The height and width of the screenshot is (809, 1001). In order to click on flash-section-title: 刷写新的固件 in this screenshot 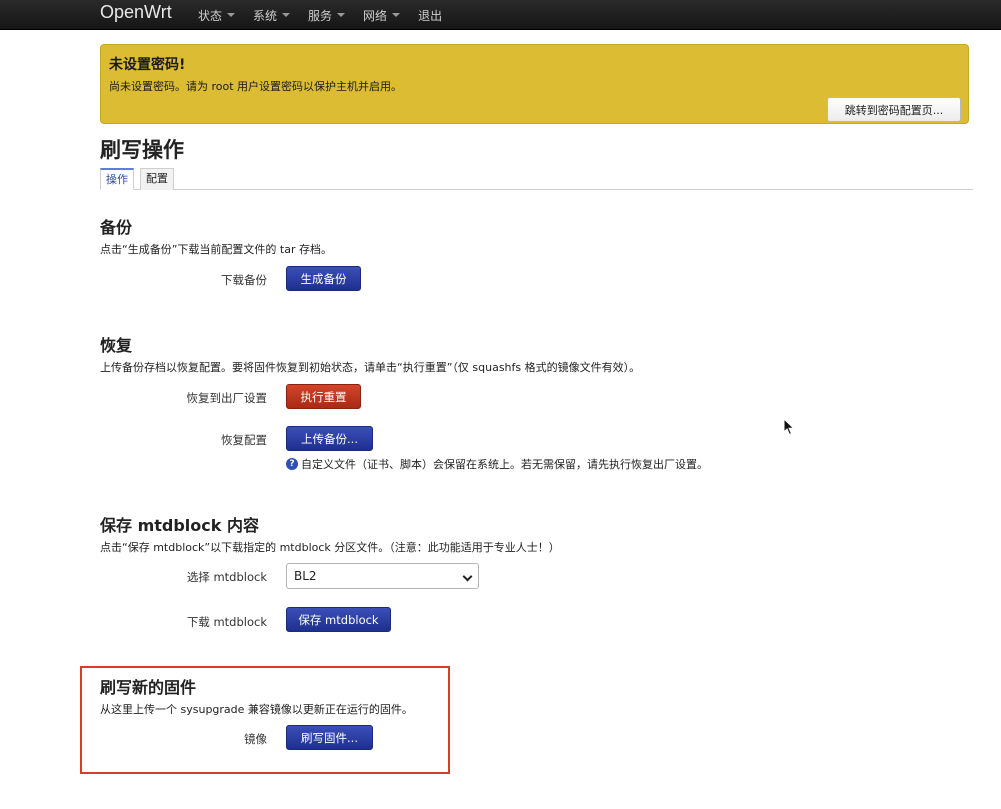, I will do `click(148, 687)`.